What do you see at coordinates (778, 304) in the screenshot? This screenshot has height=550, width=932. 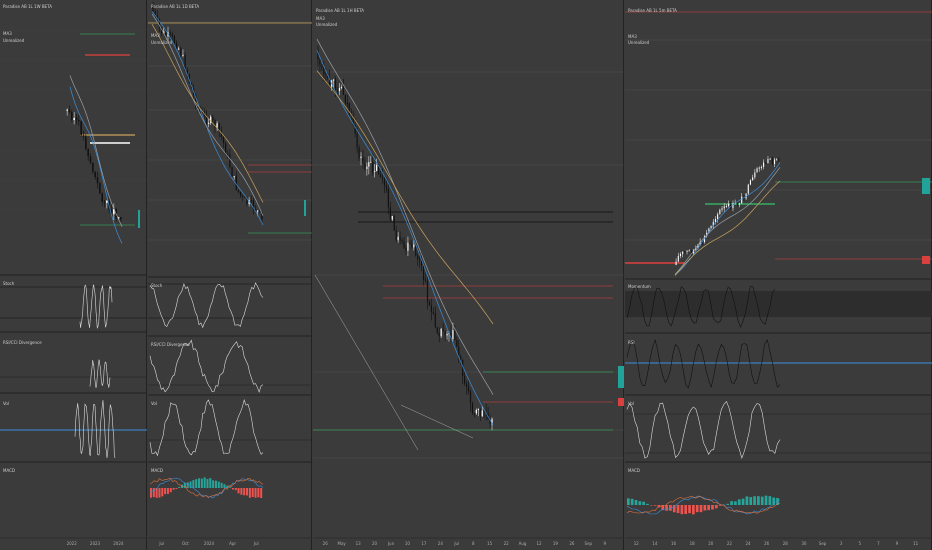 I see `momentum-band` at bounding box center [778, 304].